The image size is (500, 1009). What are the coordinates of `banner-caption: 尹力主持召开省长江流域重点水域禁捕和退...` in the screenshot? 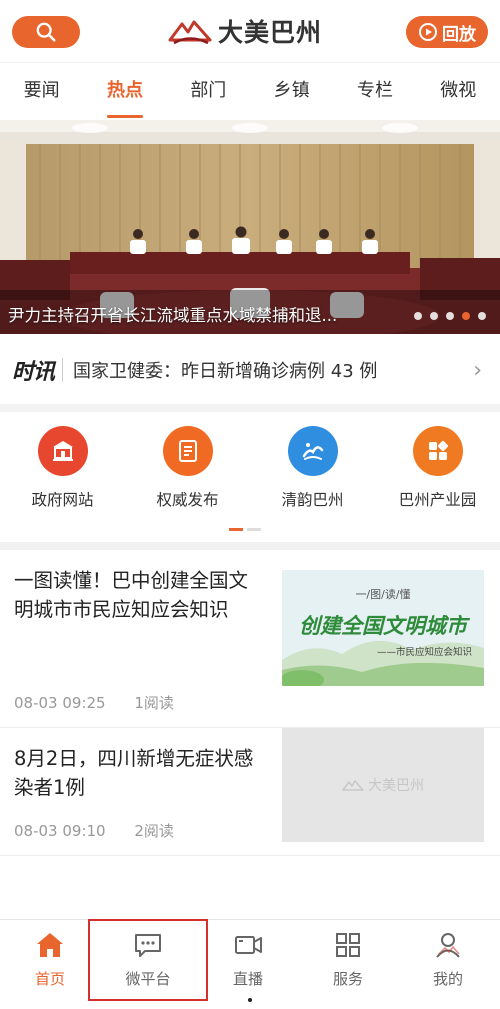 It's located at (198, 314).